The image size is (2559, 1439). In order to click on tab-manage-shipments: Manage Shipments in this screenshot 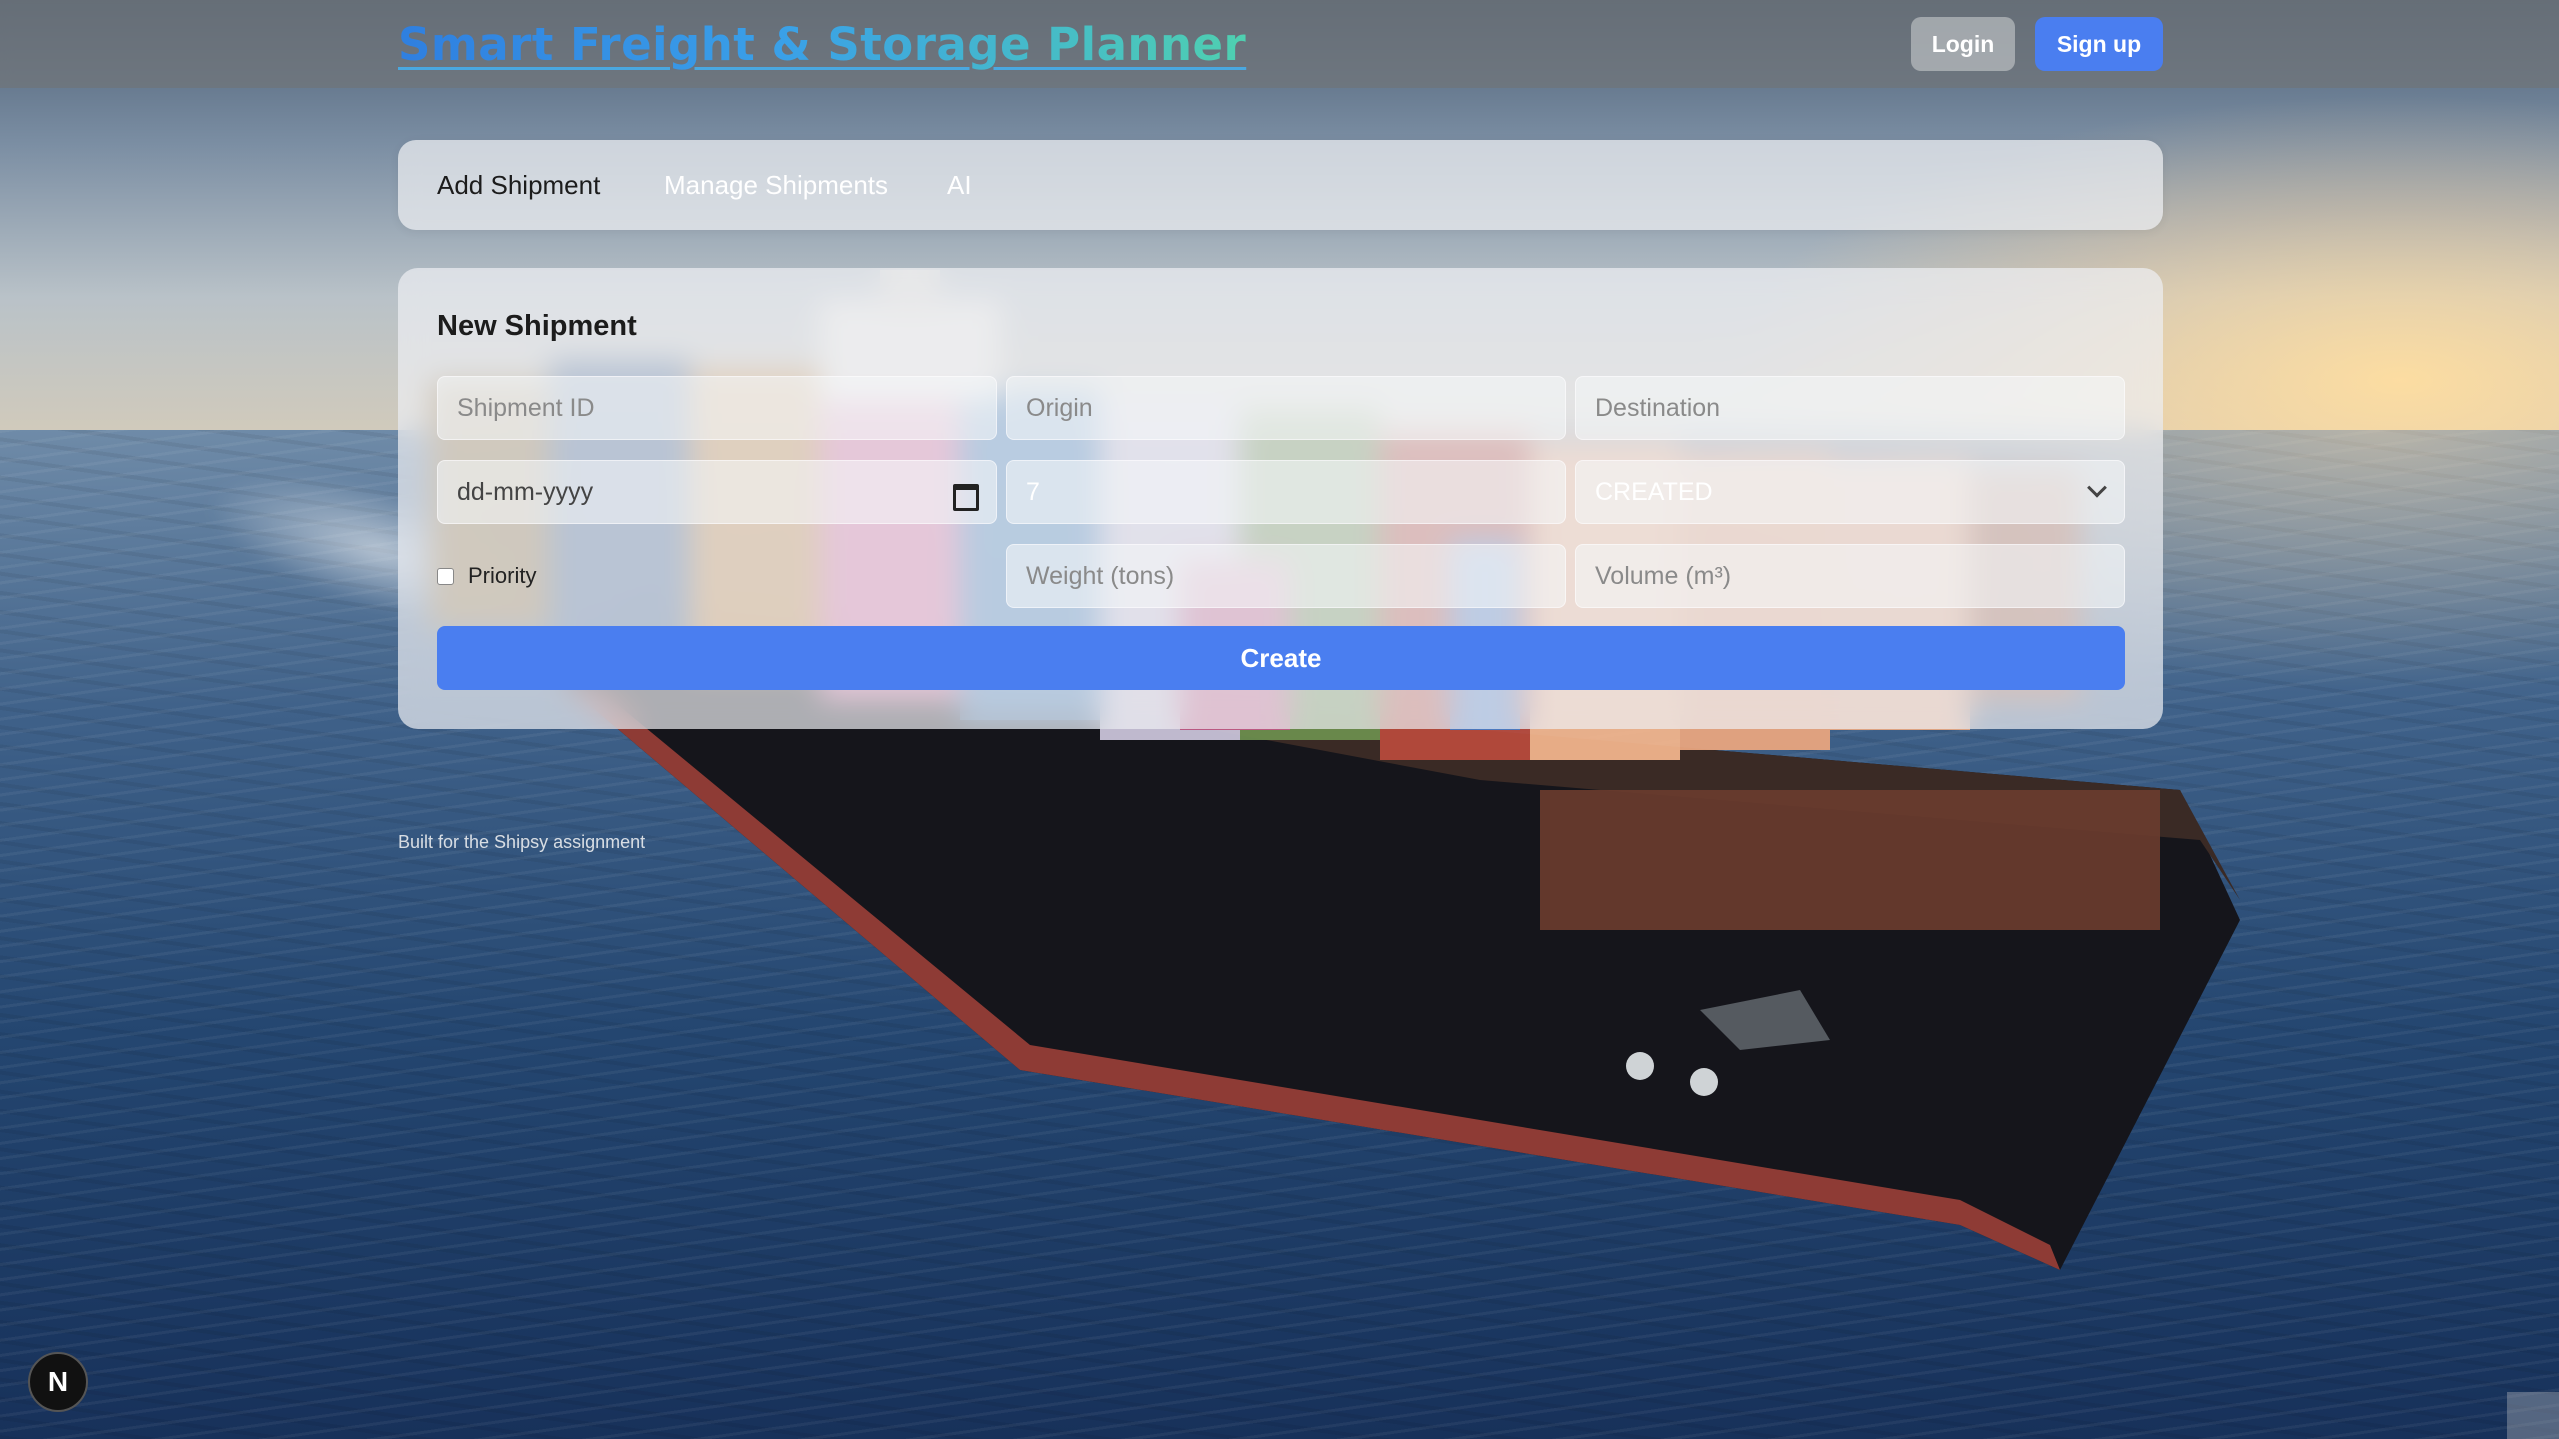, I will do `click(776, 185)`.